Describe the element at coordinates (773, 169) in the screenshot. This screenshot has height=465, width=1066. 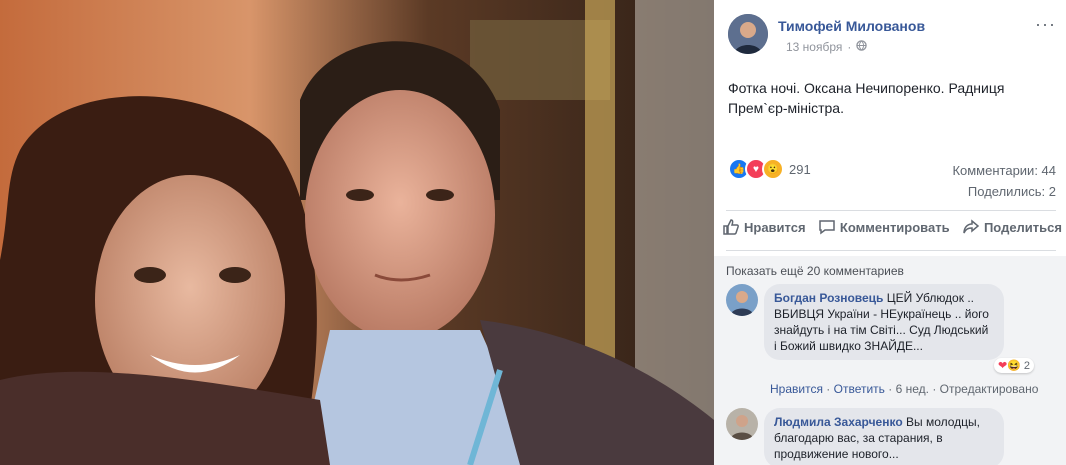
I see `wow-reaction-icon: 😮` at that location.